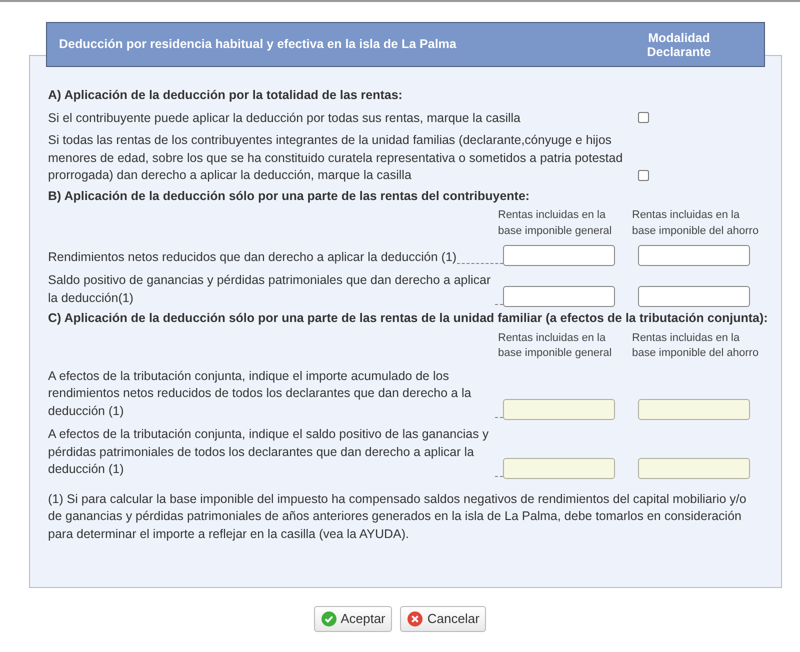 This screenshot has width=800, height=652. Describe the element at coordinates (415, 618) in the screenshot. I see `close-icon` at that location.